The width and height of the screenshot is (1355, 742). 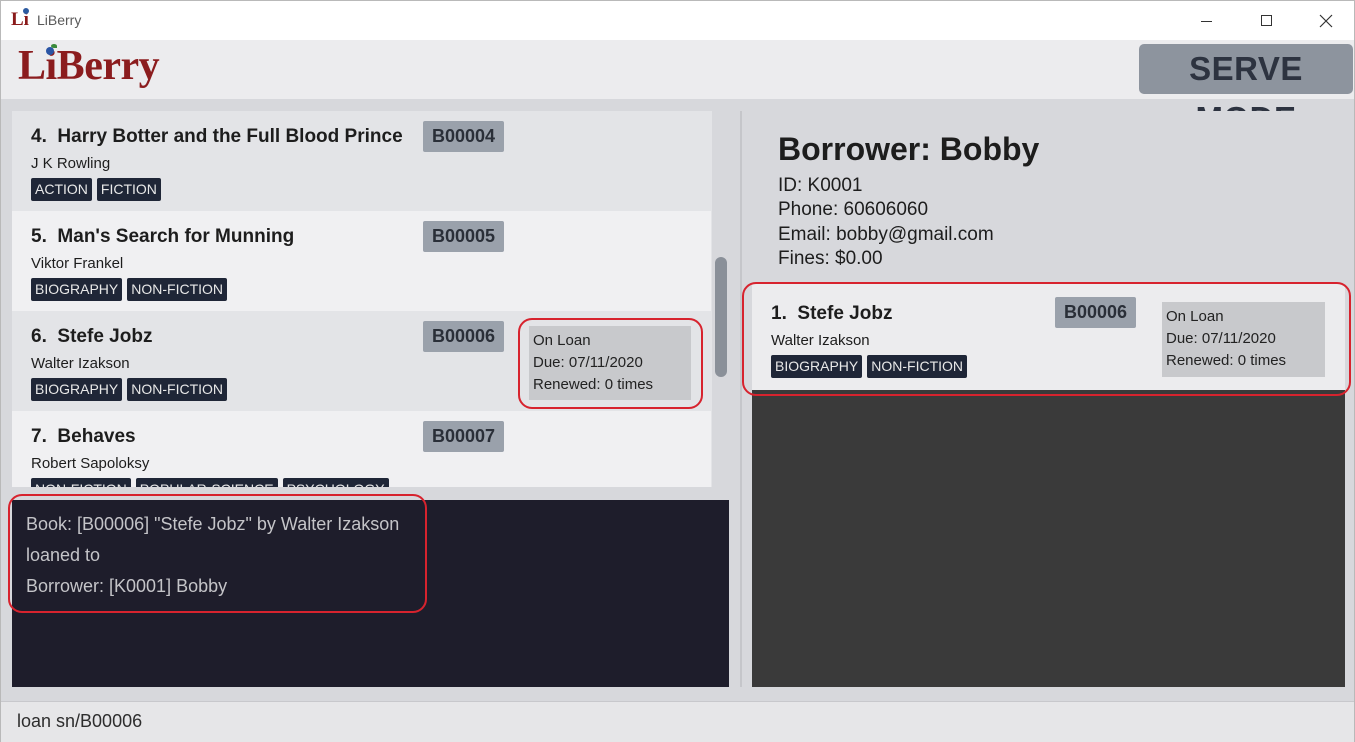 I want to click on book-title: 6. Stefe Jobz, so click(x=92, y=336).